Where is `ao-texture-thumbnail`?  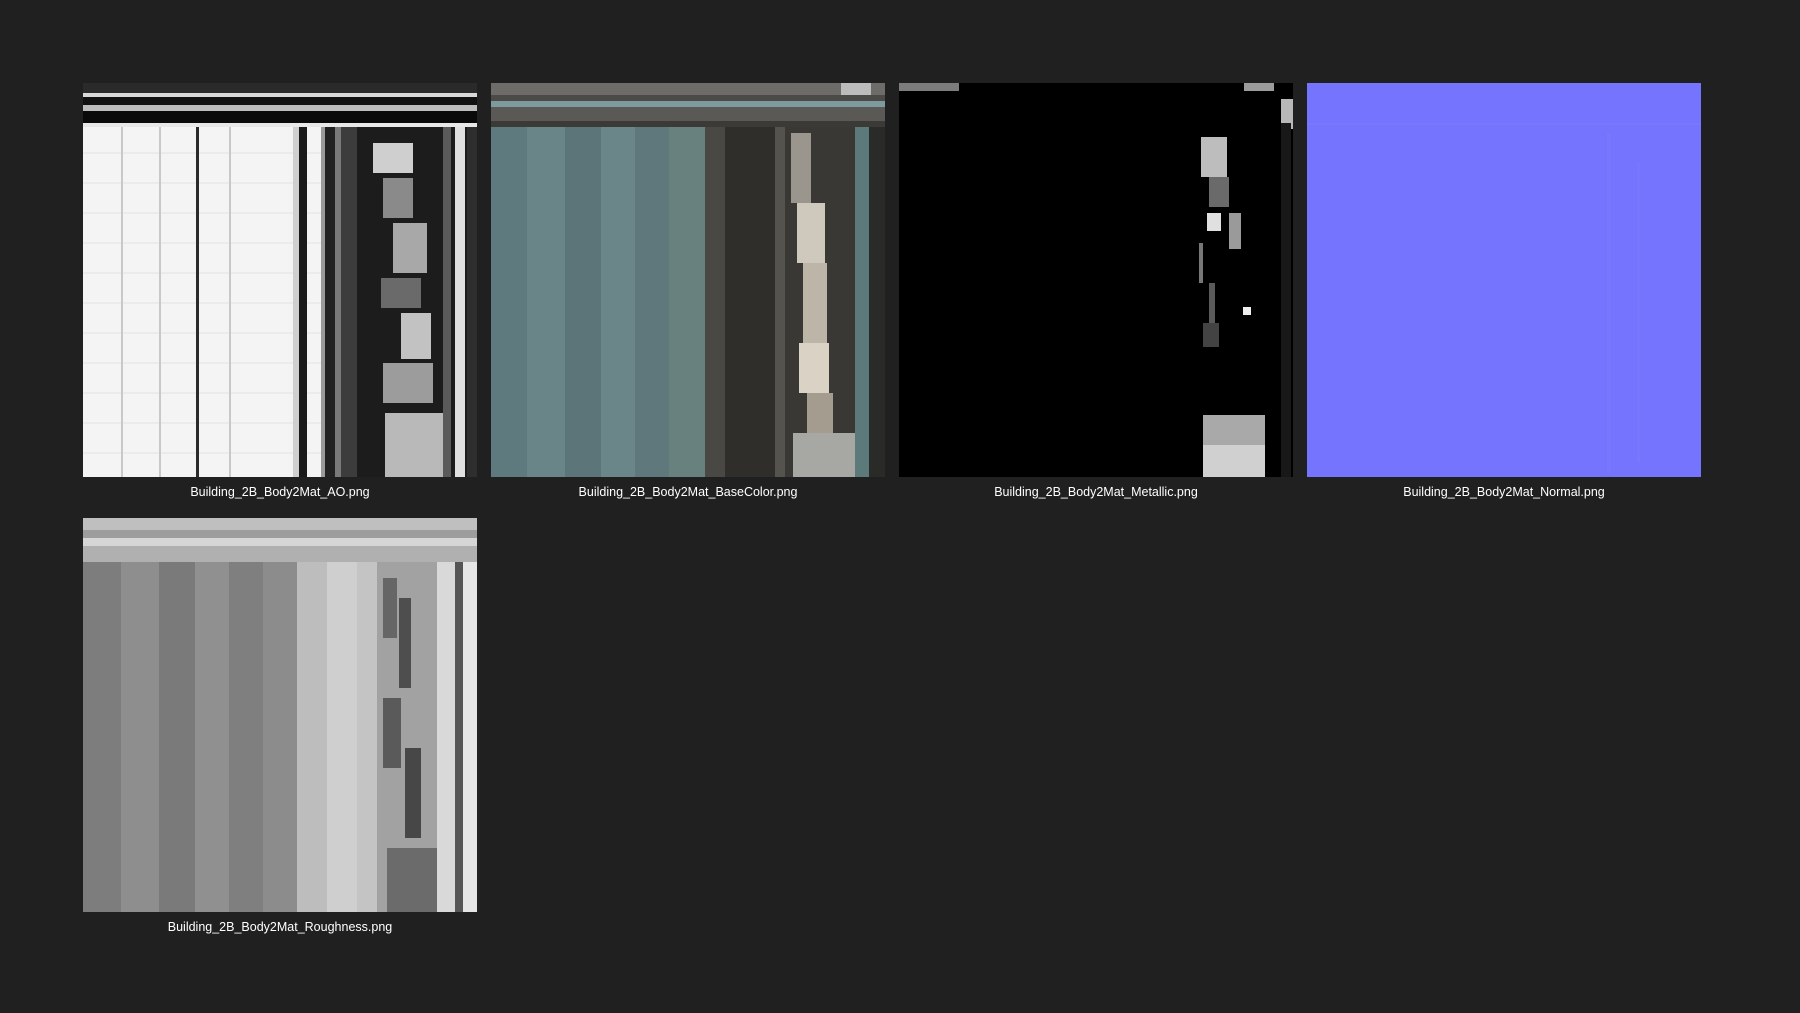
ao-texture-thumbnail is located at coordinates (280, 280).